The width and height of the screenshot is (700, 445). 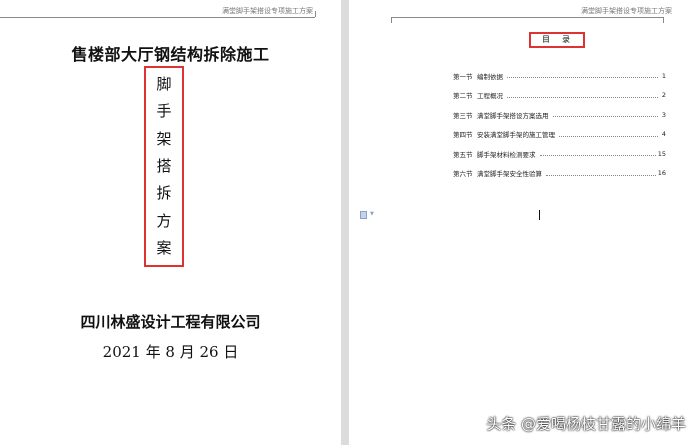 What do you see at coordinates (164, 84) in the screenshot?
I see `vertical-title-char: 脚` at bounding box center [164, 84].